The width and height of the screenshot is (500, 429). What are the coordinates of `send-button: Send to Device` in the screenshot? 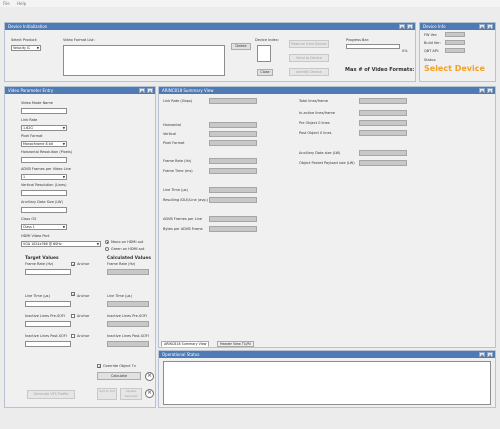 It's located at (309, 58).